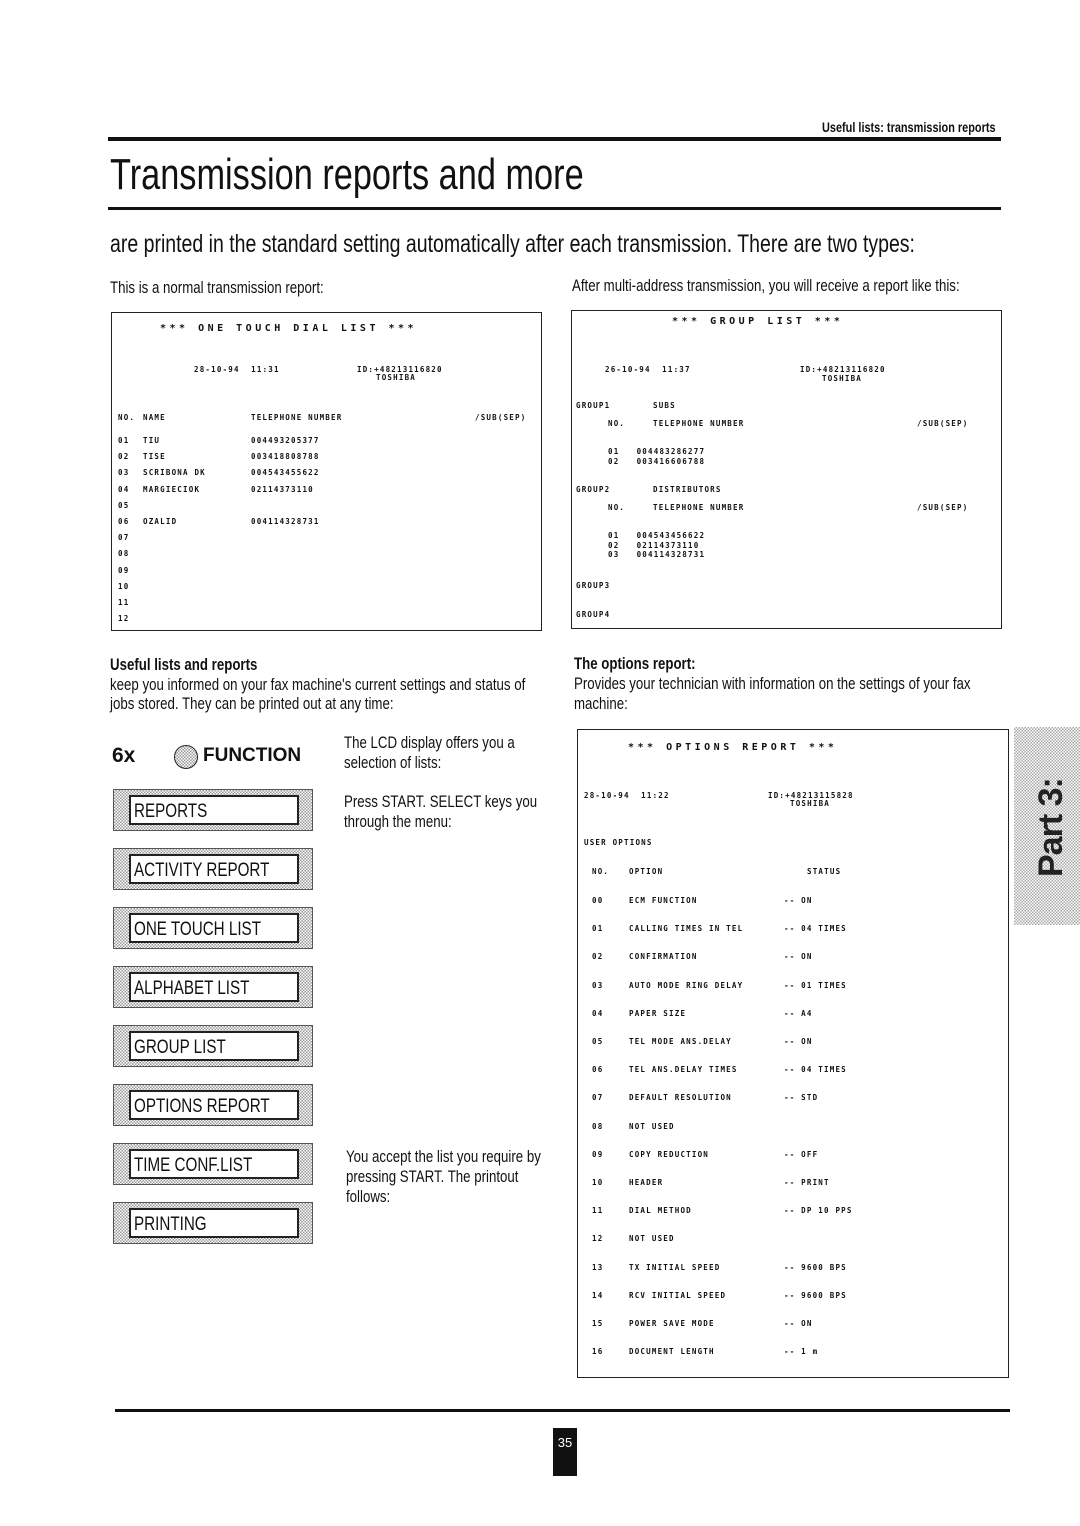 The width and height of the screenshot is (1080, 1526). Describe the element at coordinates (154, 457) in the screenshot. I see `list-row-name: TISE` at that location.